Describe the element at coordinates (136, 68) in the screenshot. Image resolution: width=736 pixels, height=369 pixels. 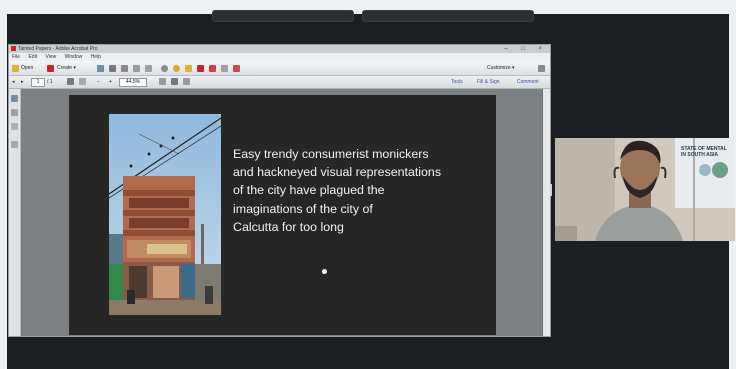
I see `edit-icon` at that location.